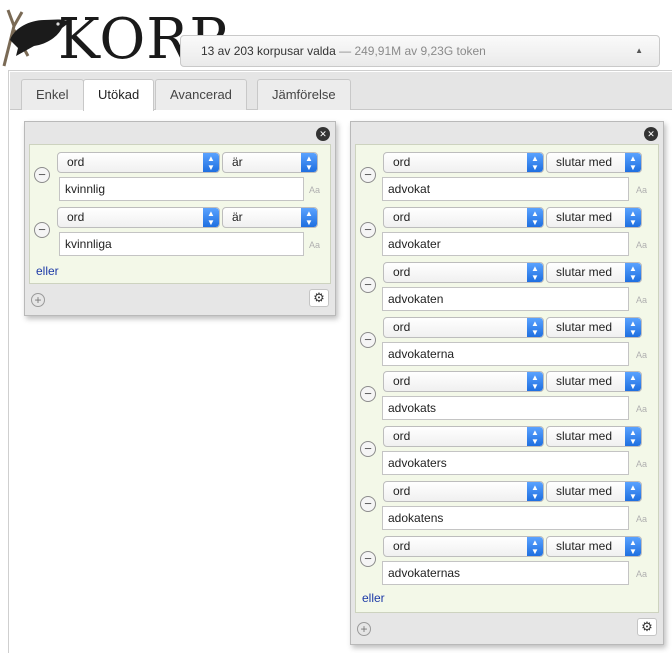 The image size is (672, 653). What do you see at coordinates (180, 230) in the screenshot?
I see `condition-row: − ord ▲ ▼ är ▲ ▼ kvinnliga Aa` at bounding box center [180, 230].